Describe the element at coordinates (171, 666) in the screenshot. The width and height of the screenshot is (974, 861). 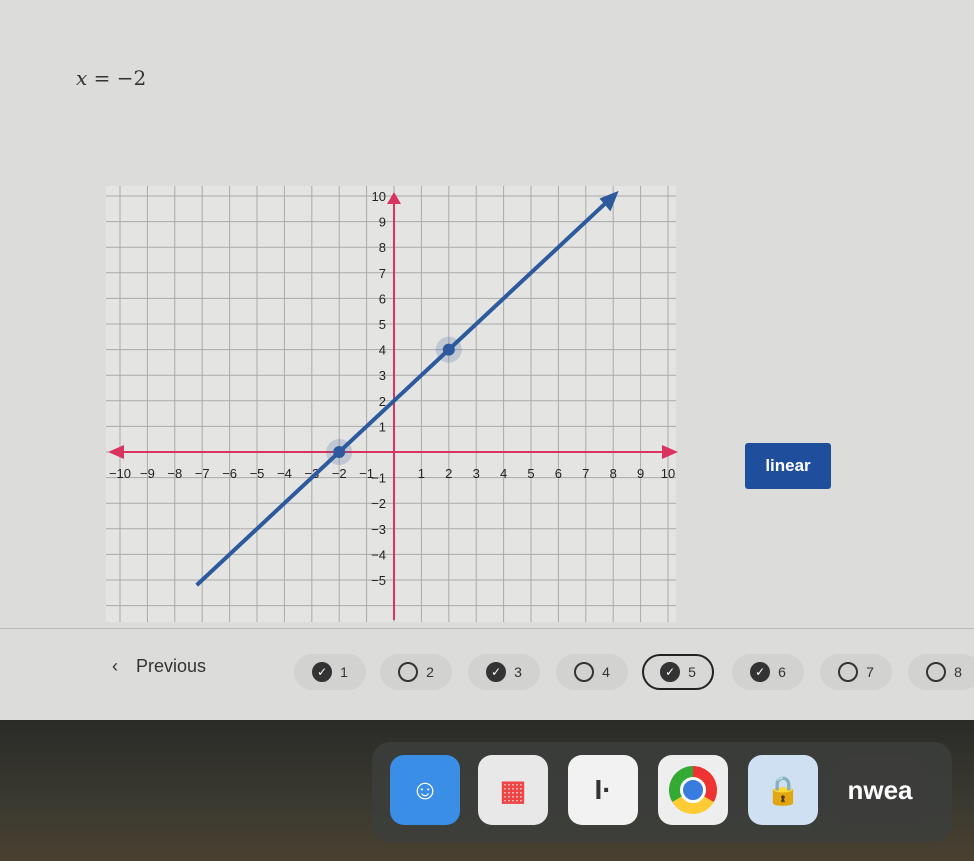
I see `previous-label: Previous` at that location.